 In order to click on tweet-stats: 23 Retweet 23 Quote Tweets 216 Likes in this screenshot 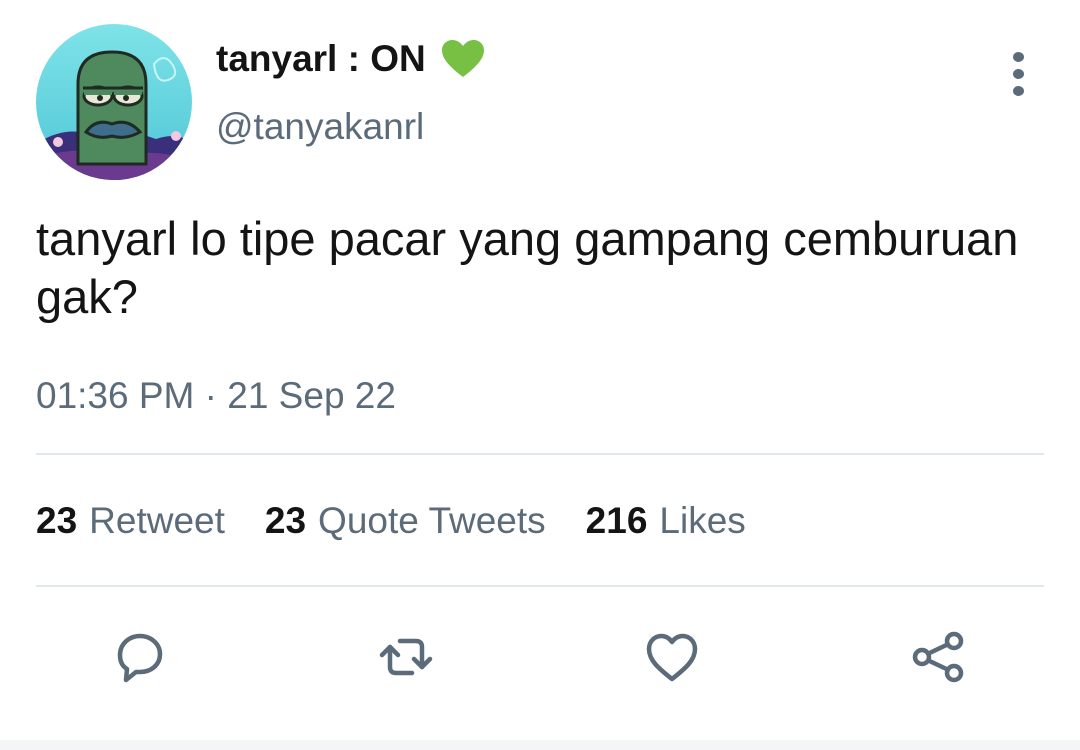, I will do `click(391, 521)`.